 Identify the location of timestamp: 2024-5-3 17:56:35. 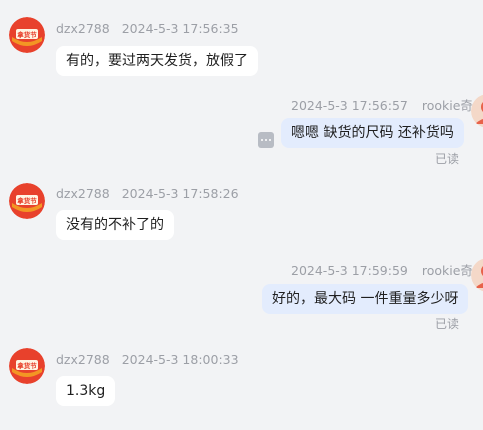
(180, 28).